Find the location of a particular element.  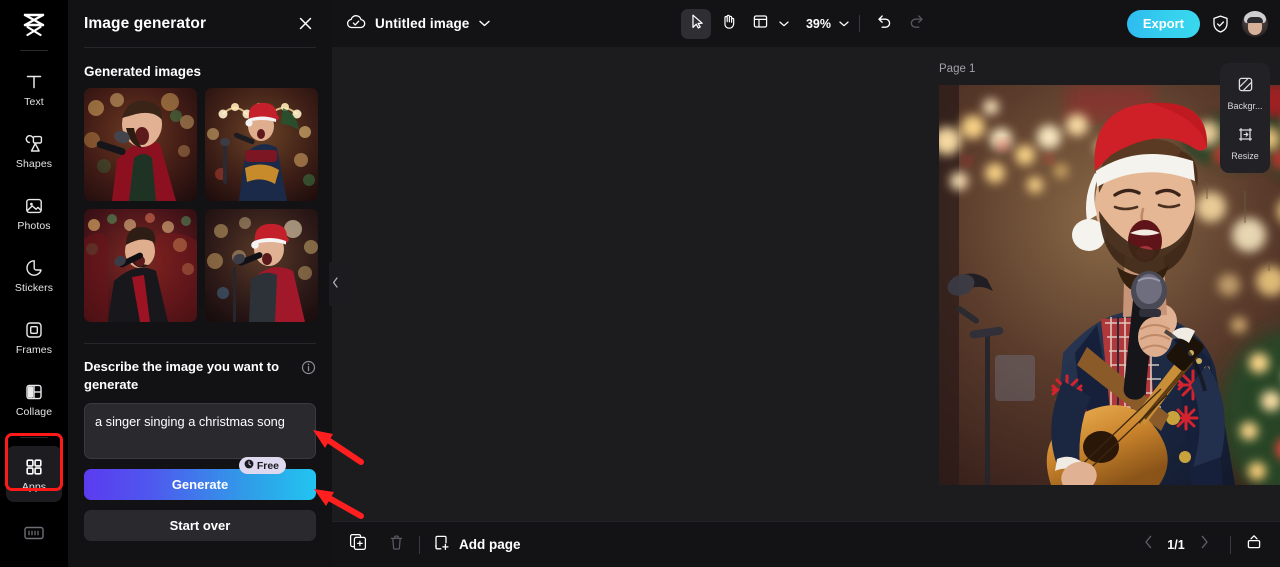

clock-icon is located at coordinates (249, 465).